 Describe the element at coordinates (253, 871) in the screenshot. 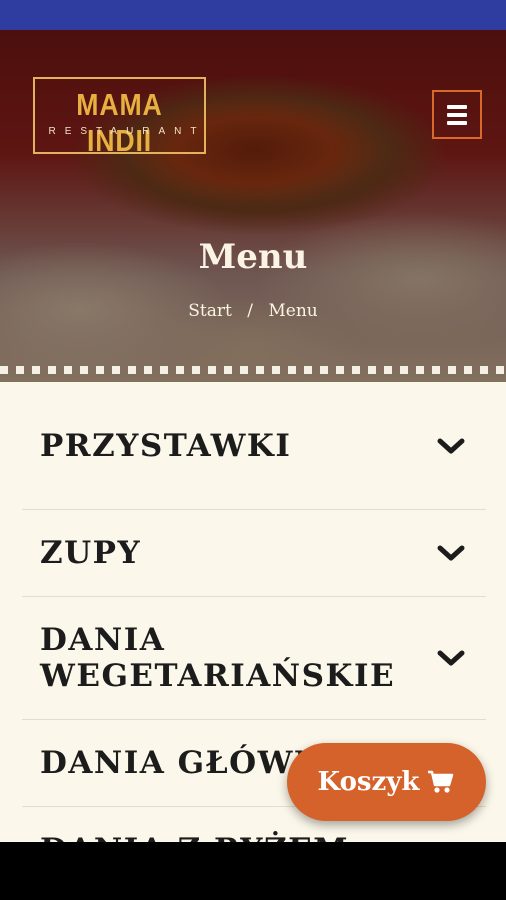

I see `system-navigation-bar` at that location.